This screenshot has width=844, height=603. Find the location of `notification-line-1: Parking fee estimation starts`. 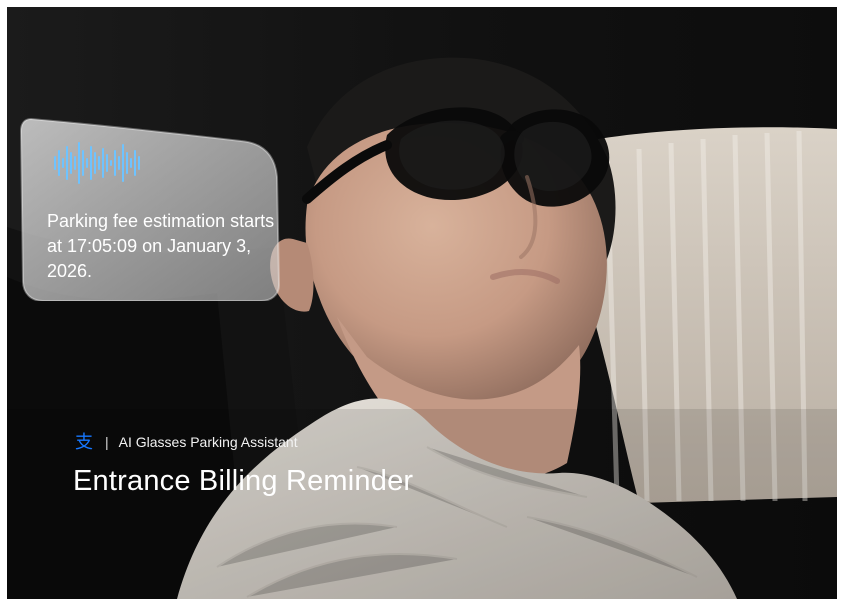

notification-line-1: Parking fee estimation starts is located at coordinates (161, 221).